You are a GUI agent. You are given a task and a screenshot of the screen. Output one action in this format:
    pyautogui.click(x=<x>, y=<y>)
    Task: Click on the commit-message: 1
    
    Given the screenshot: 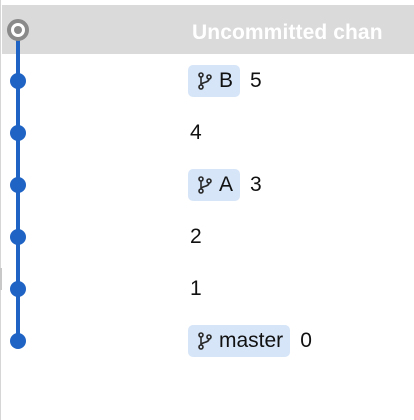 What is the action you would take?
    pyautogui.click(x=196, y=288)
    